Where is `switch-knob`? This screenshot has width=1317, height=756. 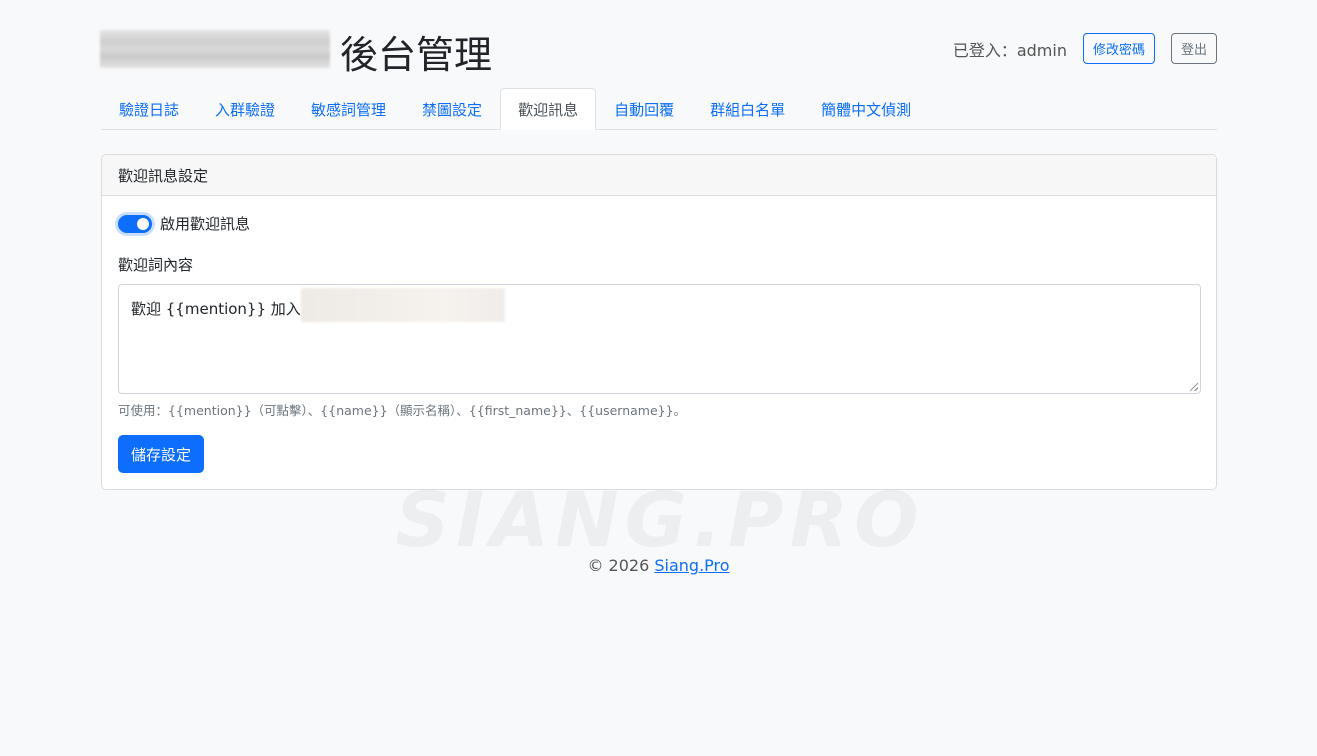
switch-knob is located at coordinates (143, 223).